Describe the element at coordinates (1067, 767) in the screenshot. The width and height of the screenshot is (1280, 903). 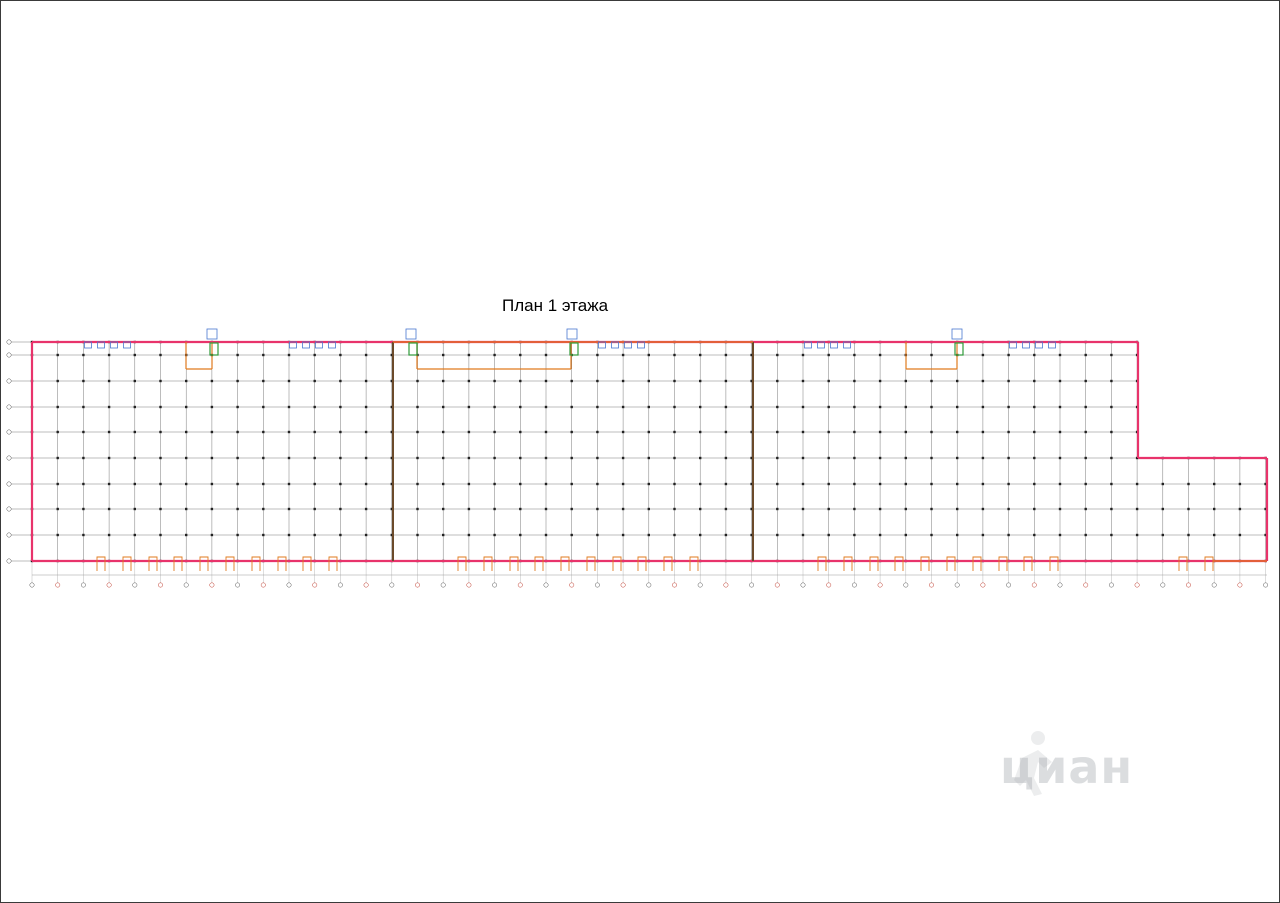
I see `watermark-text: циан` at that location.